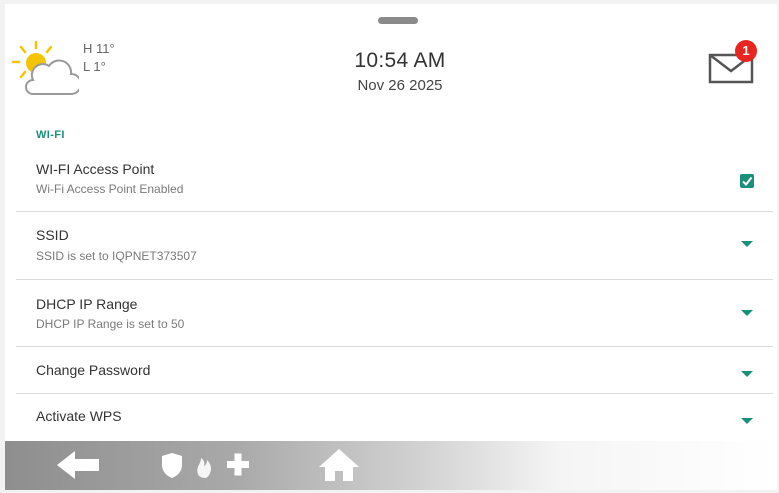  Describe the element at coordinates (93, 370) in the screenshot. I see `setting-title: Change Password` at that location.